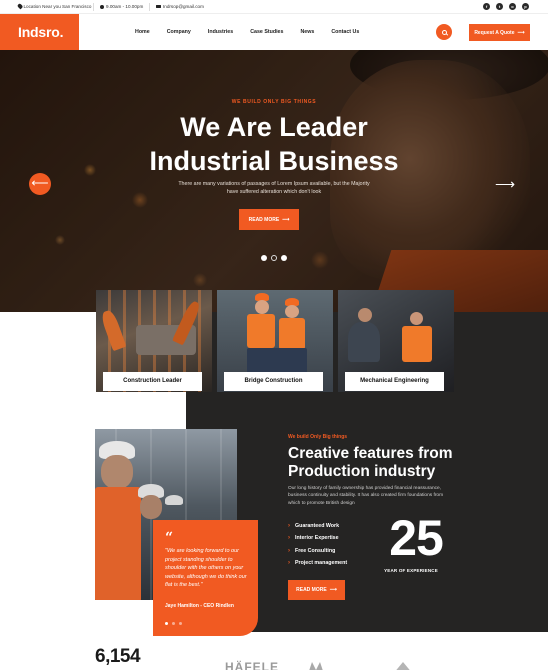  Describe the element at coordinates (318, 437) in the screenshot. I see `about-eyebrow: We build Only Big things` at that location.